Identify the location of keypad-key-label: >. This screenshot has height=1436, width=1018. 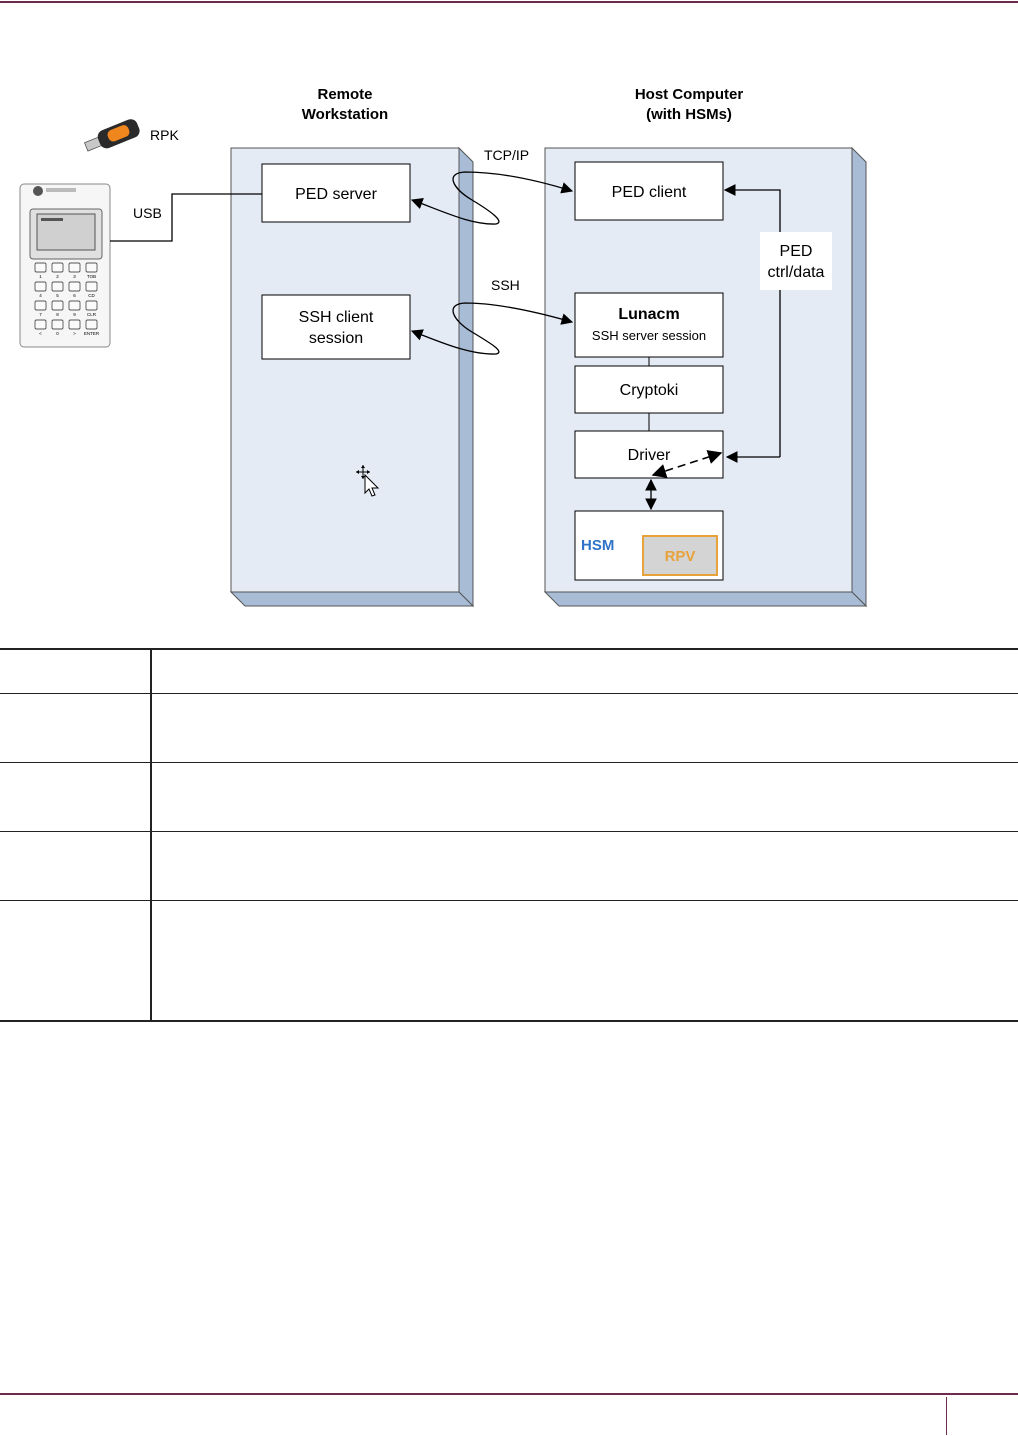
(74, 333).